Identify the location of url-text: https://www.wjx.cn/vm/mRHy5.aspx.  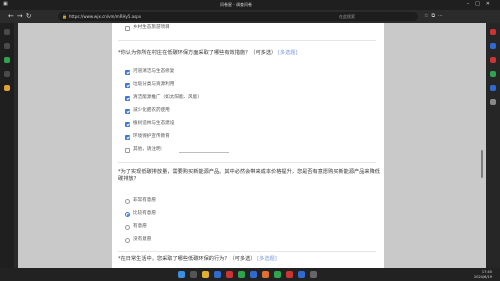
(105, 16).